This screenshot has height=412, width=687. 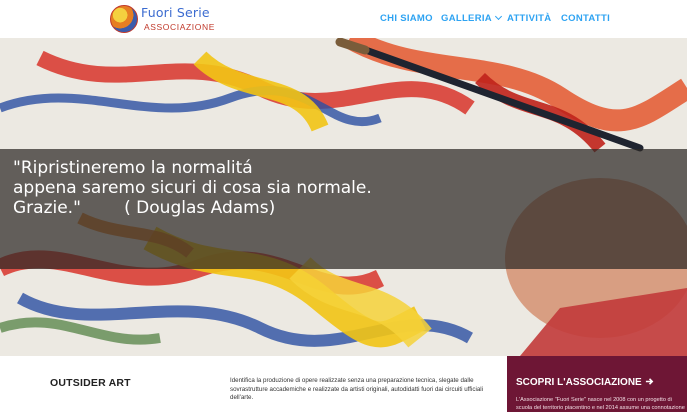 What do you see at coordinates (90, 383) in the screenshot?
I see `section-title: OUTSIDER ART` at bounding box center [90, 383].